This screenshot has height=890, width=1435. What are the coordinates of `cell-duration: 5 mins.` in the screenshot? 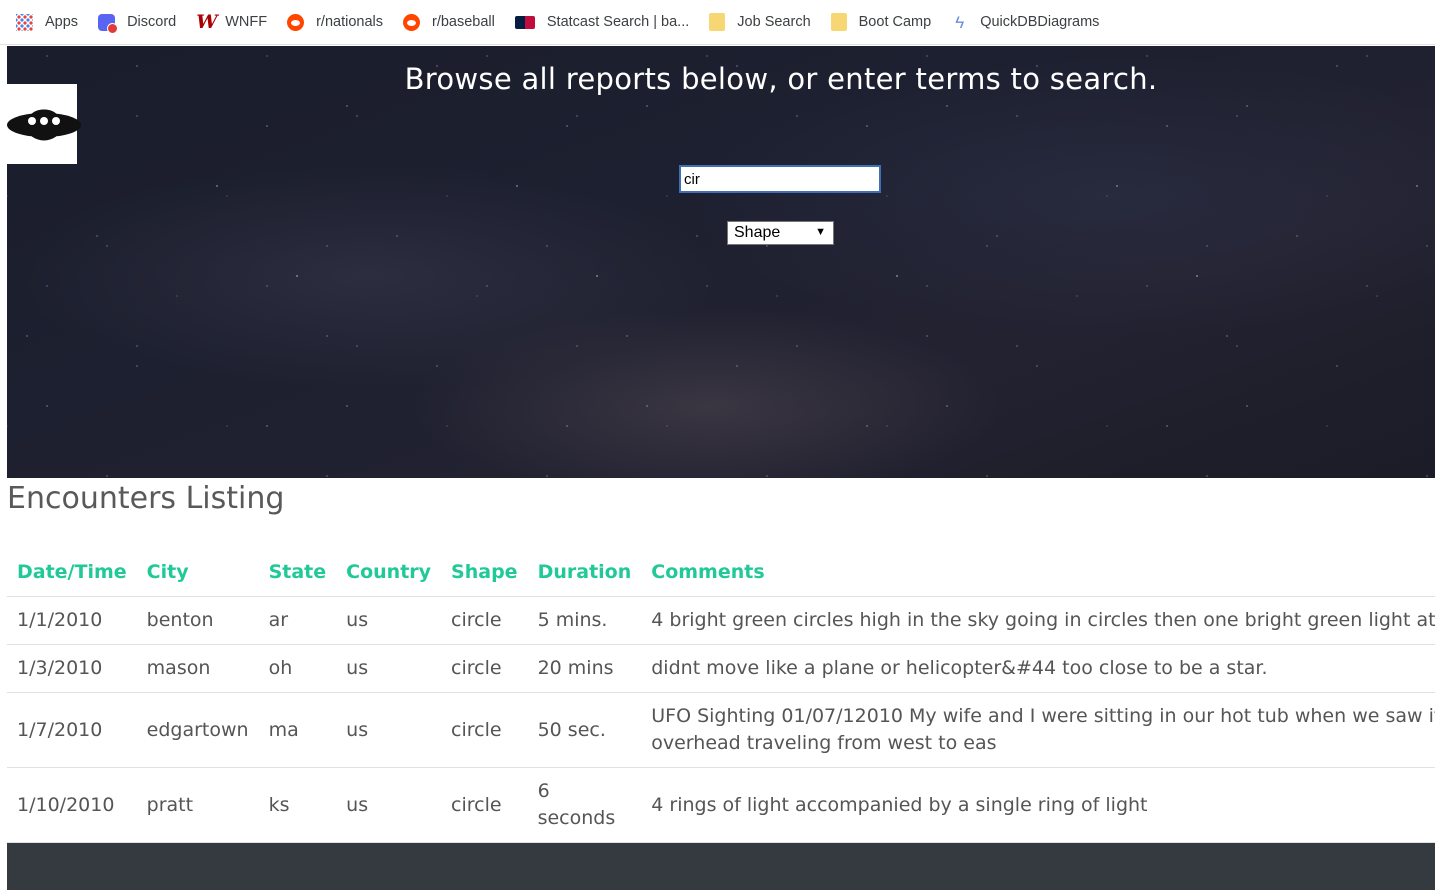 It's located at (584, 620).